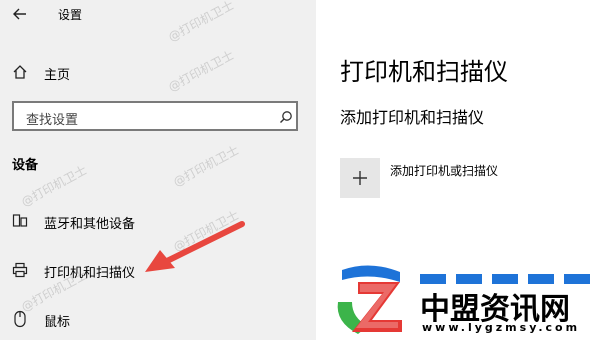 The height and width of the screenshot is (340, 600). What do you see at coordinates (465, 301) in the screenshot?
I see `brand-watermark: 中盟资讯网 www.lygzmsy.com` at bounding box center [465, 301].